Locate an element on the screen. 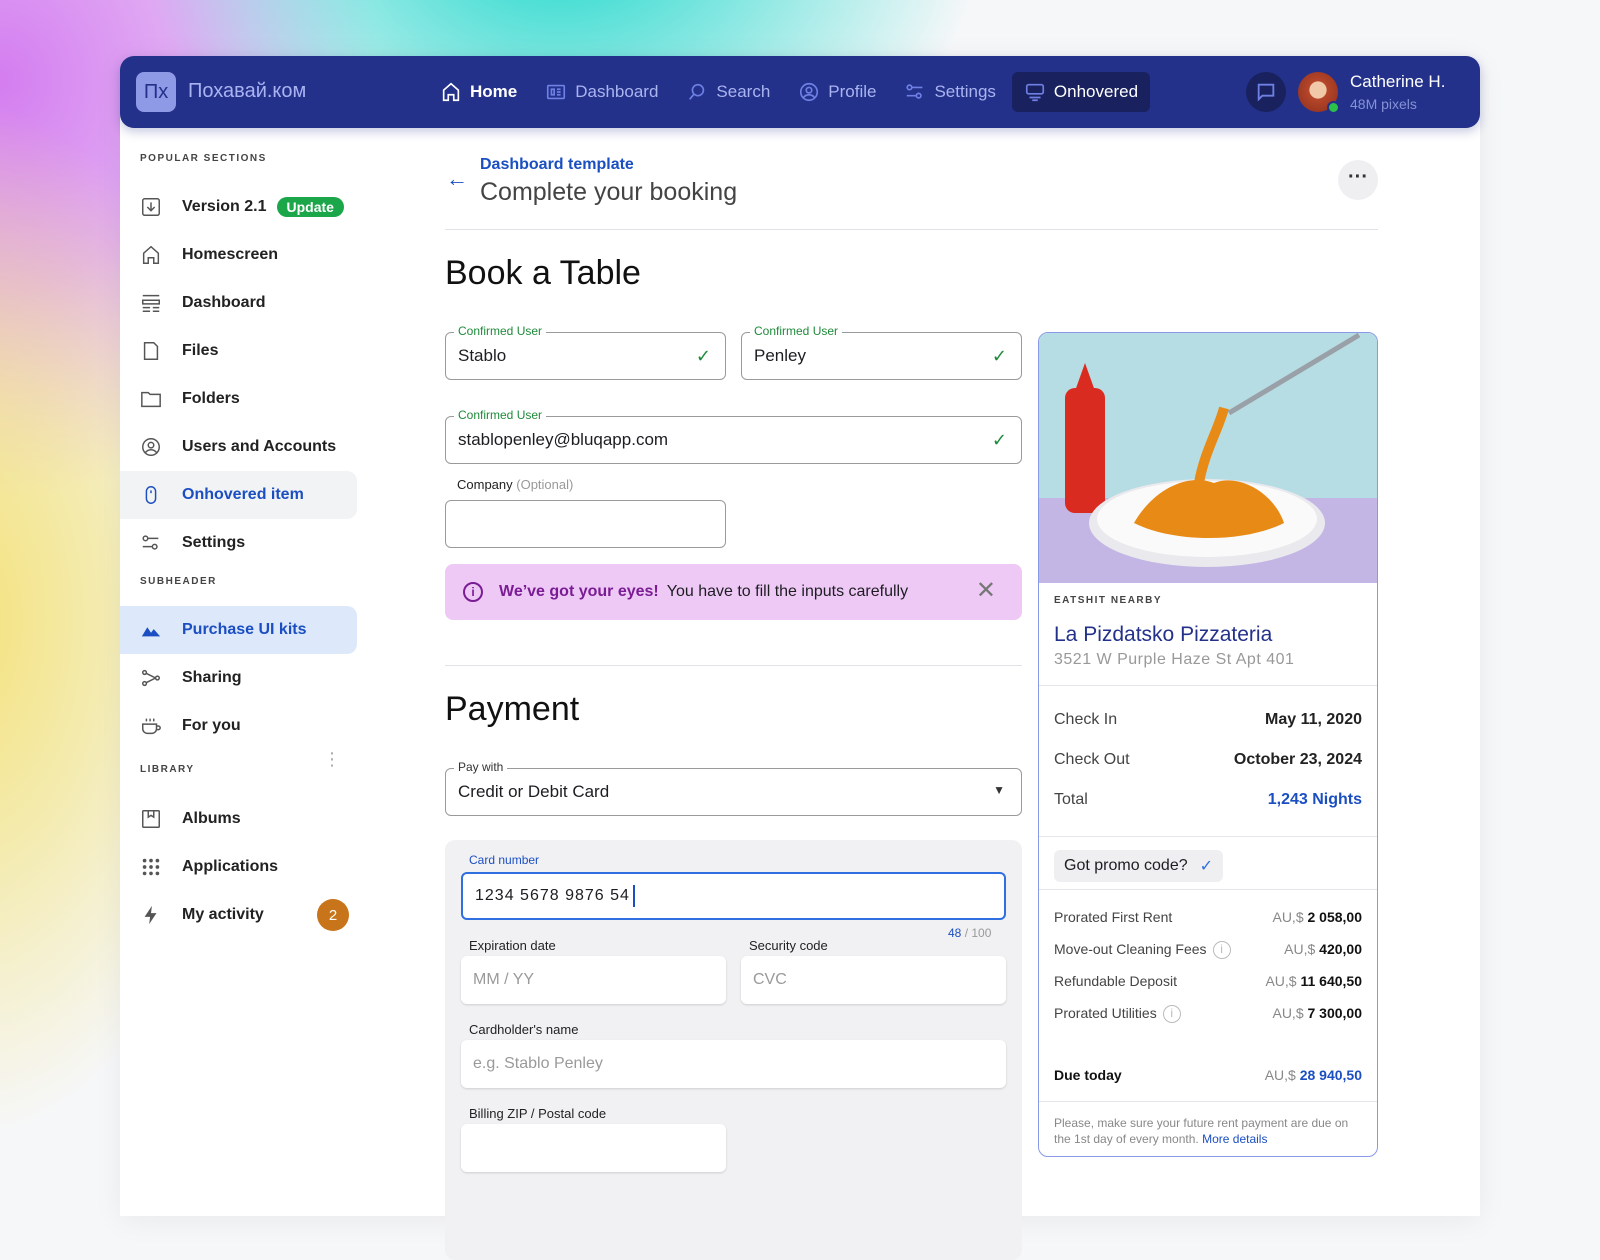 This screenshot has width=1600, height=1260. breadcrumb: Dashboard template is located at coordinates (557, 165).